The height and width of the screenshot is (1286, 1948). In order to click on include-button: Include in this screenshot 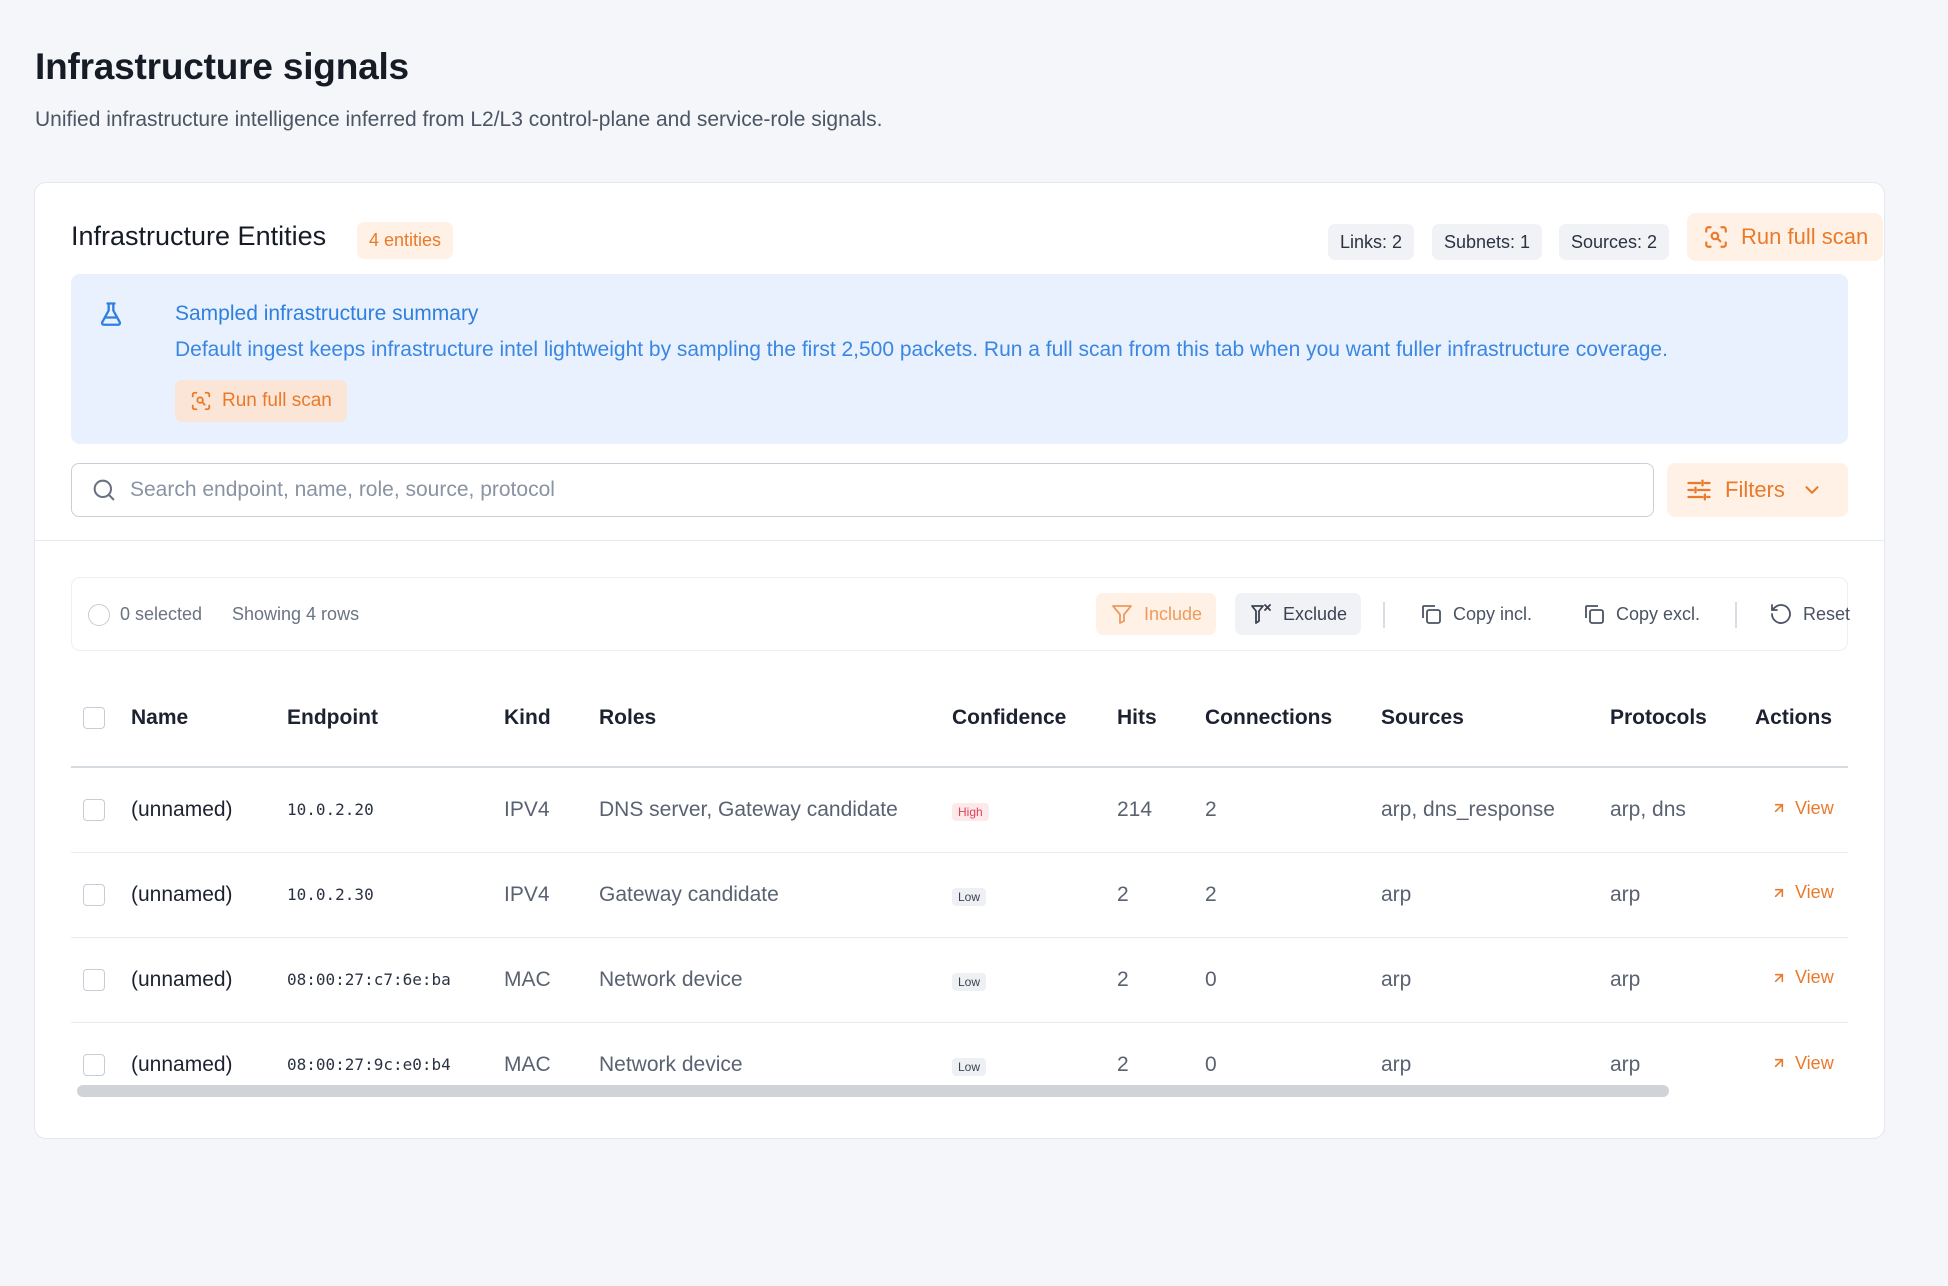, I will do `click(1156, 614)`.